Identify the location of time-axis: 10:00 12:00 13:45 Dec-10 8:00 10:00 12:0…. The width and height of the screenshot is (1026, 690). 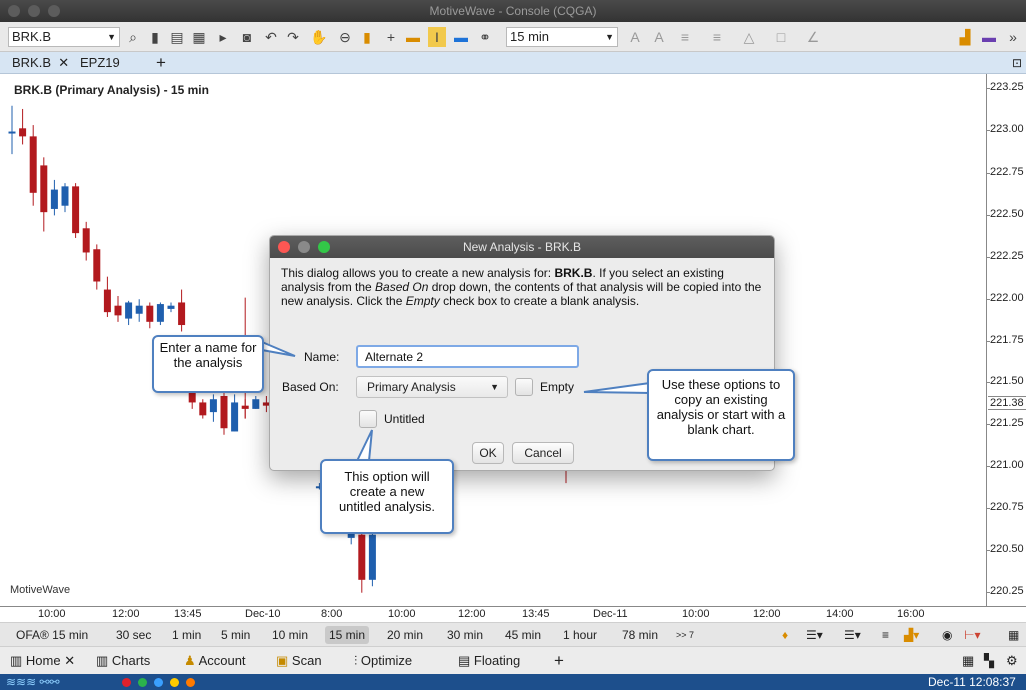
(513, 614).